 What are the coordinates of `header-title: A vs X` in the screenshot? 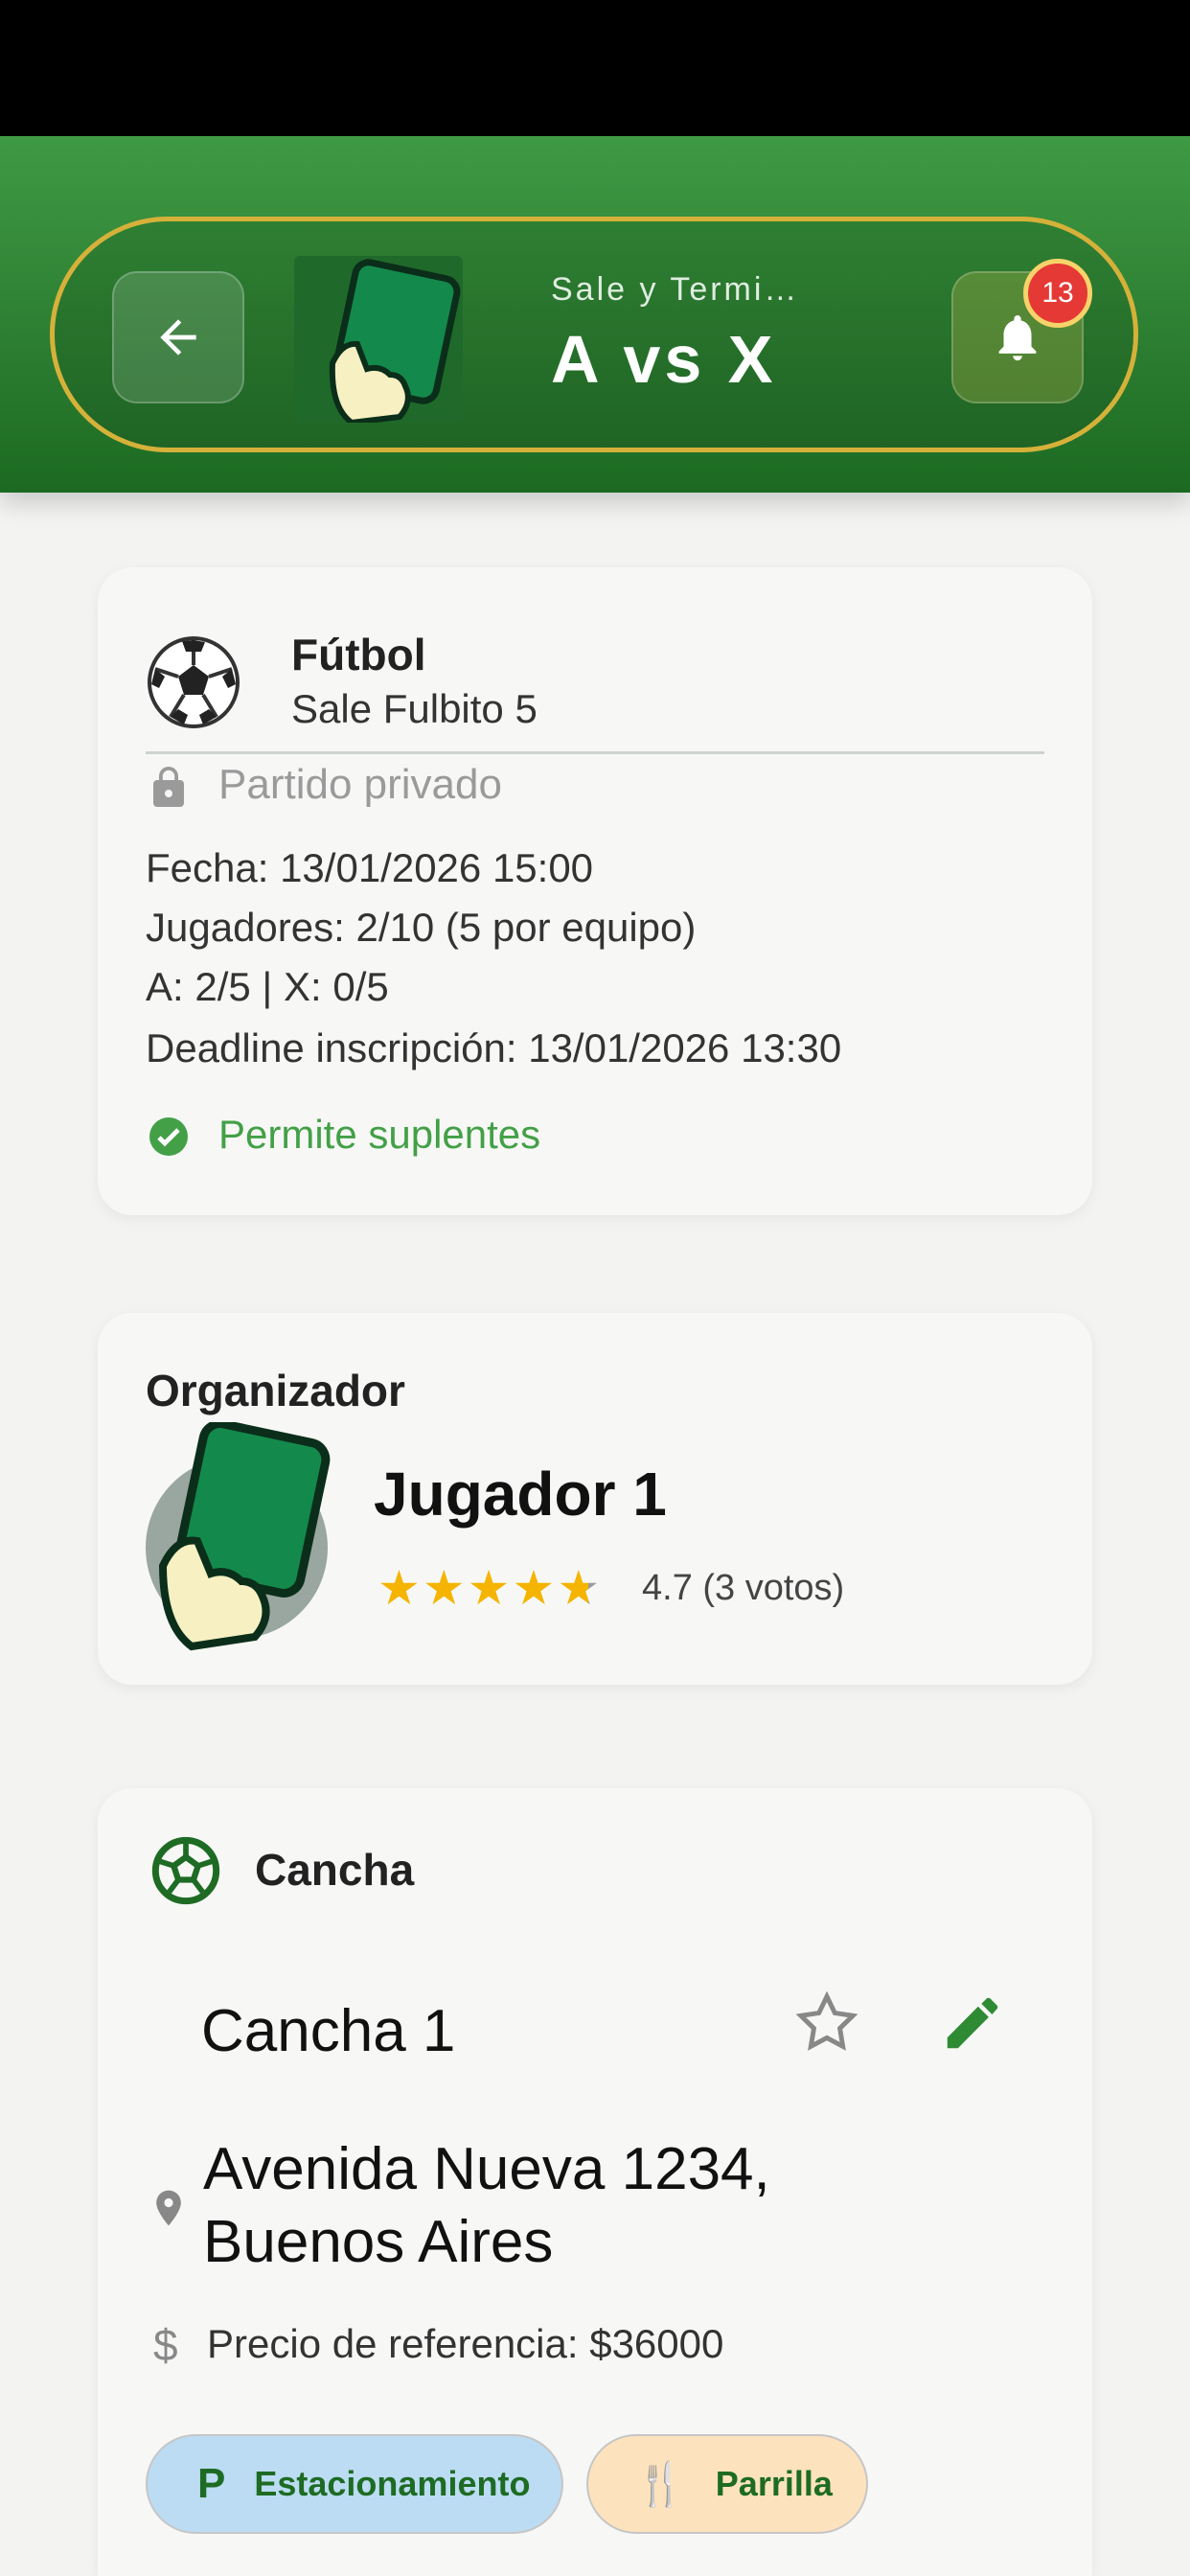 It's located at (664, 359).